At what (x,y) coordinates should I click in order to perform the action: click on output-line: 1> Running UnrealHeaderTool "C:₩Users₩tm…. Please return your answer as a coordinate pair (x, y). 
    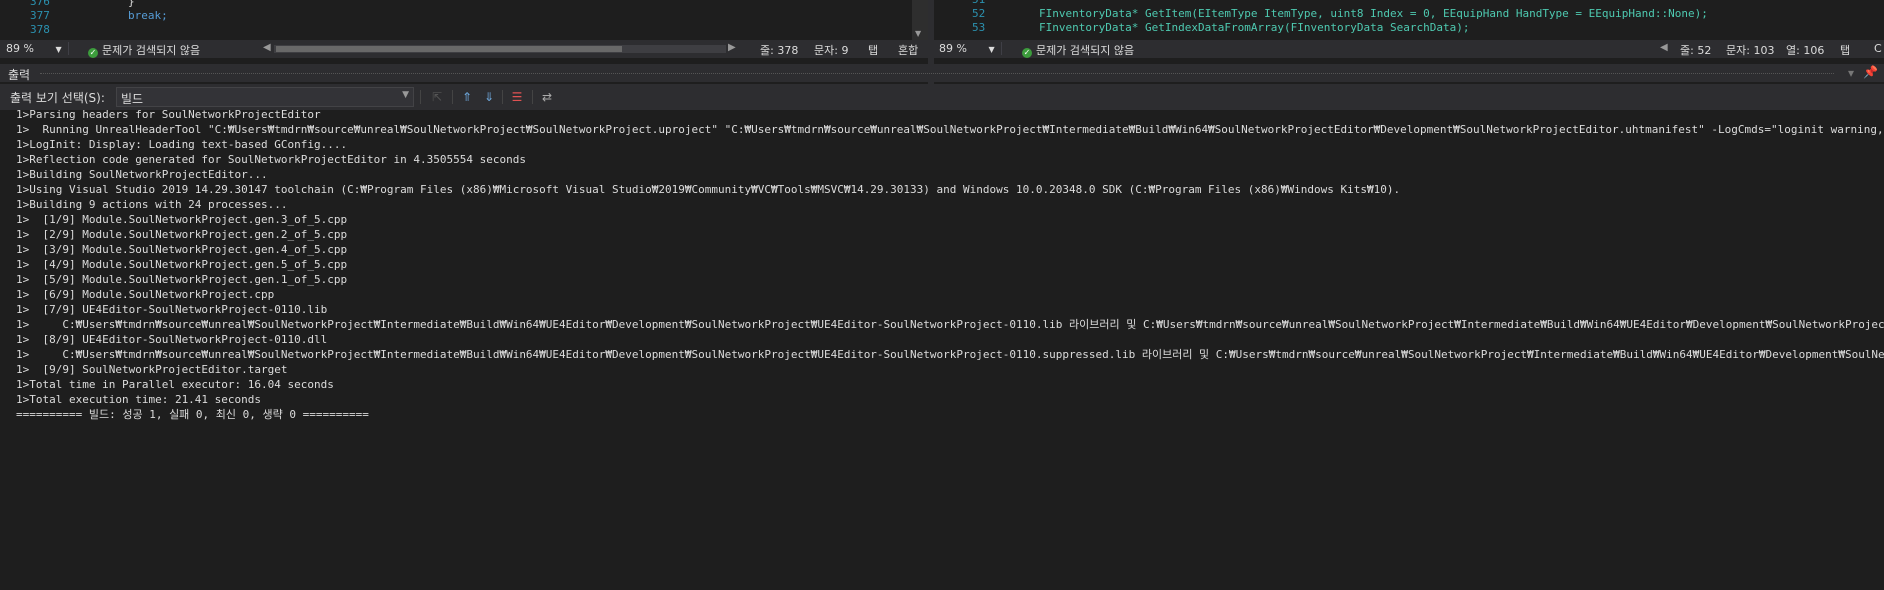
    Looking at the image, I should click on (950, 129).